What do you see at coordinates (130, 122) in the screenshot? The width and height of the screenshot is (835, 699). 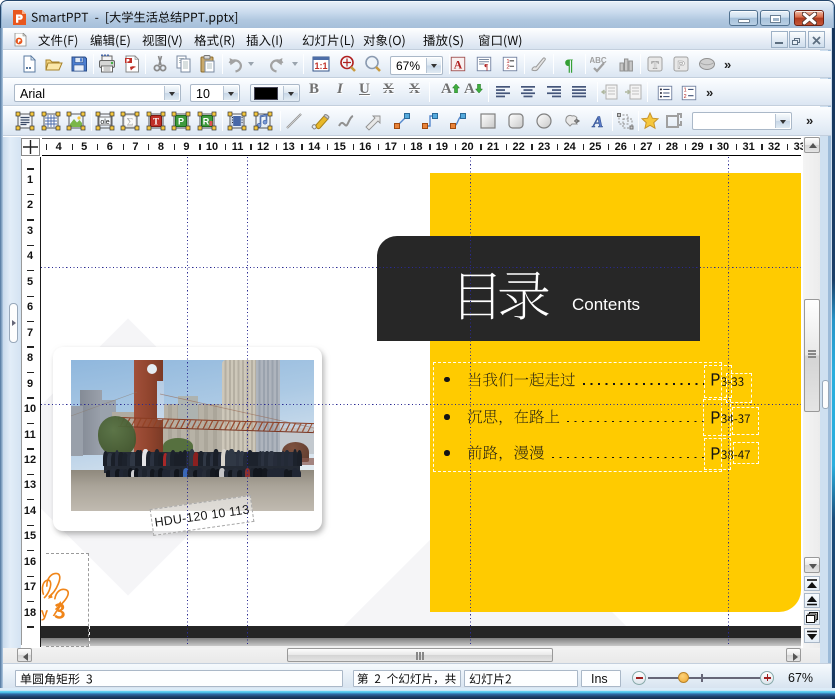 I see `svg-text: Σ` at bounding box center [130, 122].